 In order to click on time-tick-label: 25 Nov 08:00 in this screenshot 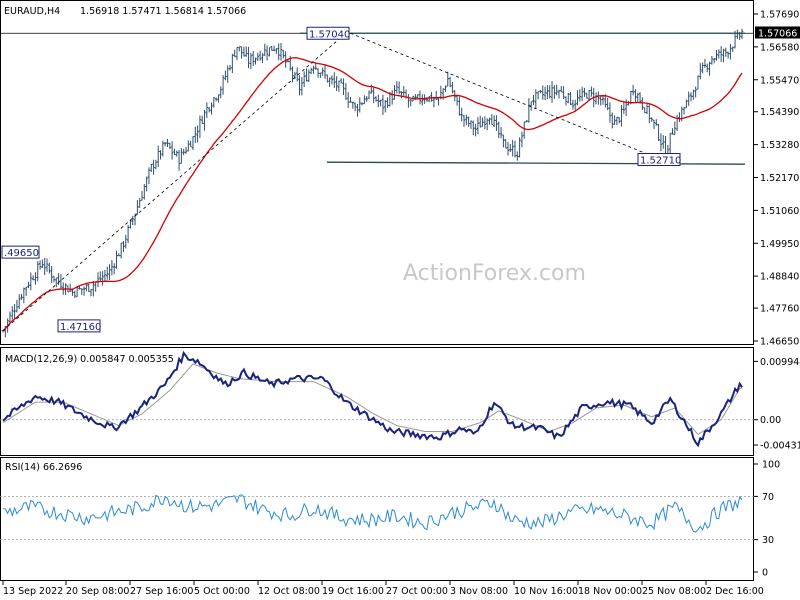, I will do `click(674, 591)`.